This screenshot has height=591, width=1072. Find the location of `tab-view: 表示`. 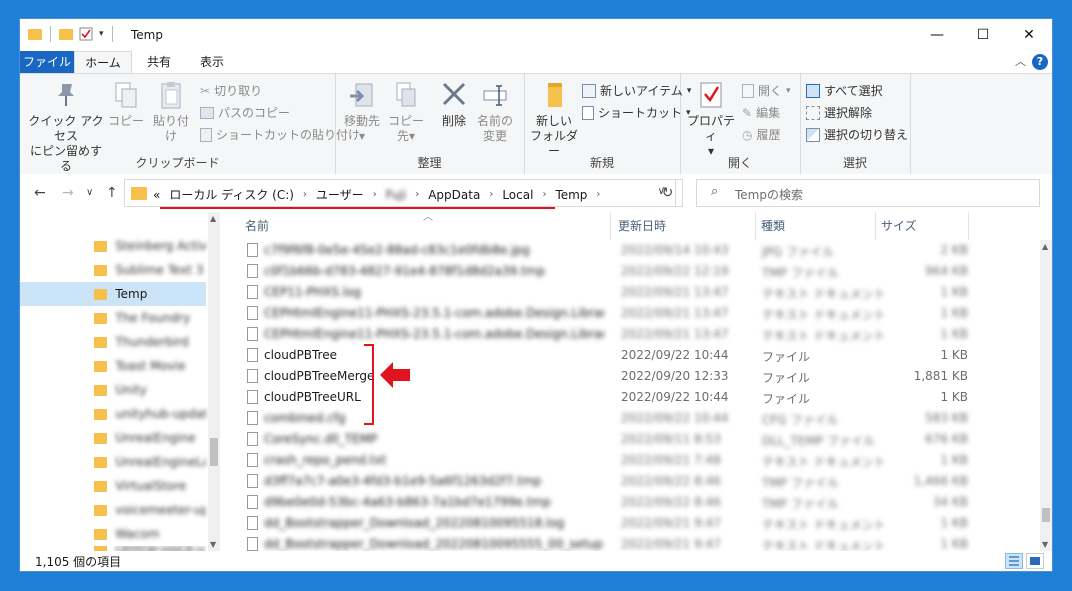

tab-view: 表示 is located at coordinates (212, 62).